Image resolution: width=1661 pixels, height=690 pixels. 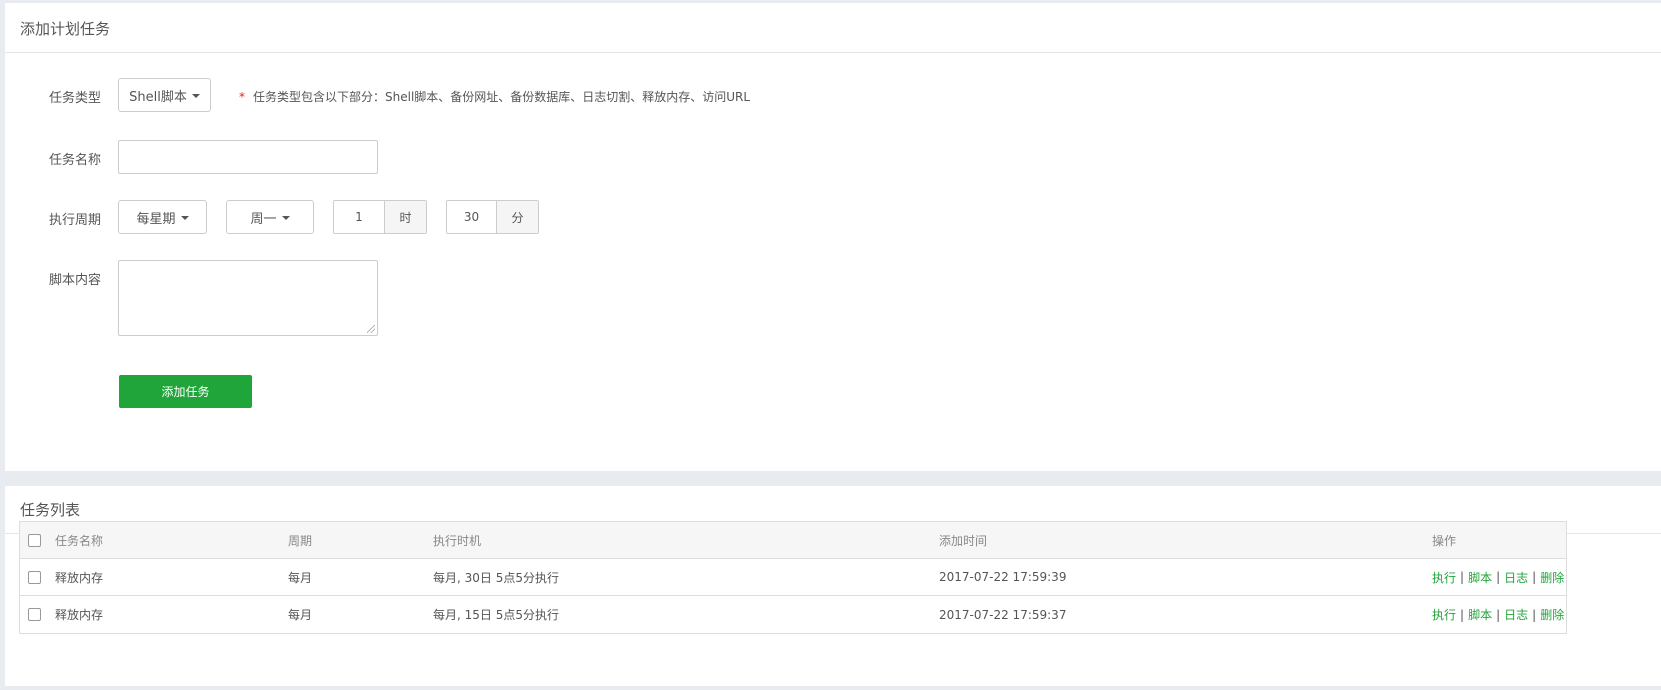 What do you see at coordinates (833, 300) in the screenshot?
I see `script-row: 脚本内容` at bounding box center [833, 300].